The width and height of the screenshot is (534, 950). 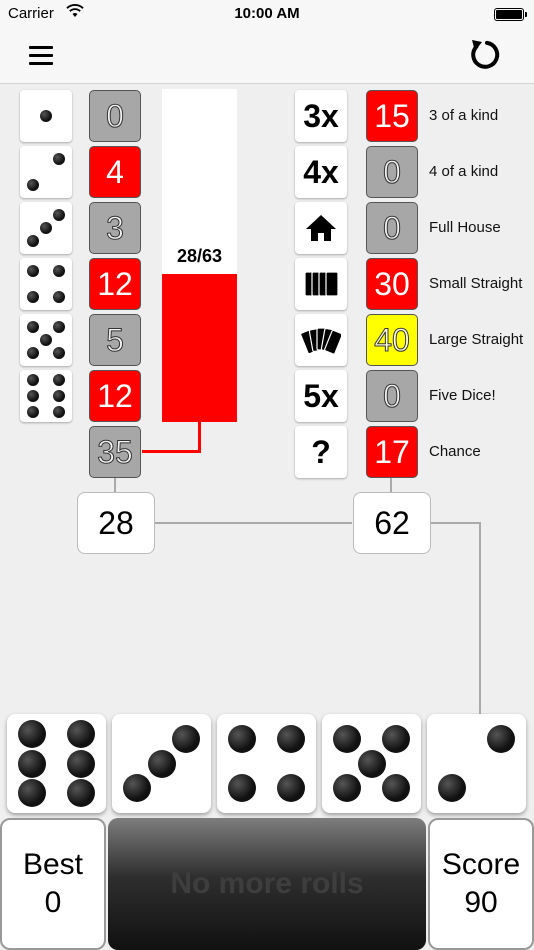 What do you see at coordinates (115, 228) in the screenshot?
I see `upper-score-3: 3` at bounding box center [115, 228].